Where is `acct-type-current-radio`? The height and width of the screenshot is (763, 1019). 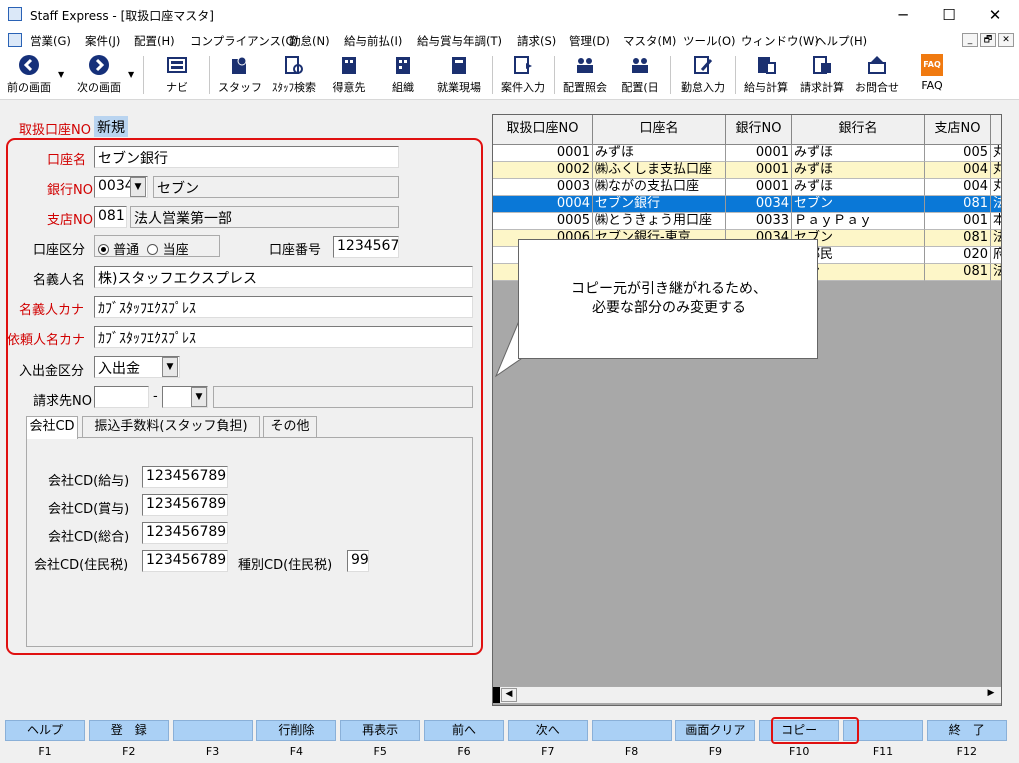
acct-type-current-radio is located at coordinates (153, 249).